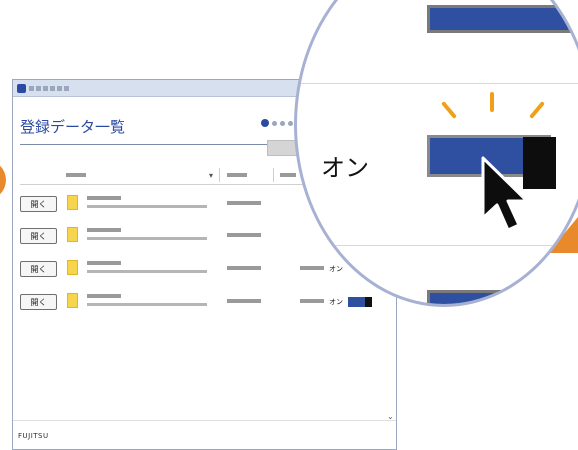  What do you see at coordinates (73, 127) in the screenshot?
I see `page-title: 登録データ一覧` at bounding box center [73, 127].